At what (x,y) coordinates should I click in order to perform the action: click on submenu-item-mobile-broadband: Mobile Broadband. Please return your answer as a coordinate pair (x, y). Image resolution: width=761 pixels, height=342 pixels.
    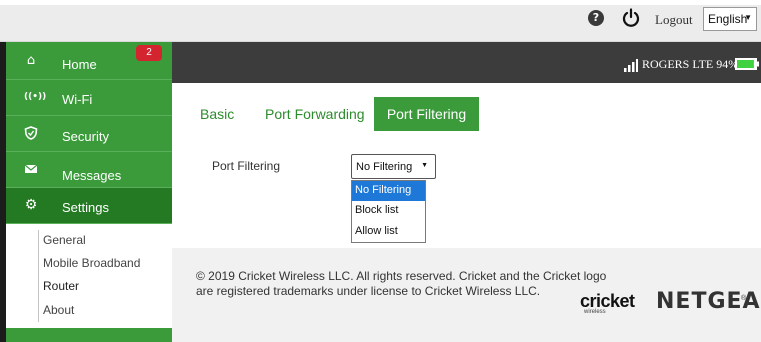
    Looking at the image, I should click on (91, 263).